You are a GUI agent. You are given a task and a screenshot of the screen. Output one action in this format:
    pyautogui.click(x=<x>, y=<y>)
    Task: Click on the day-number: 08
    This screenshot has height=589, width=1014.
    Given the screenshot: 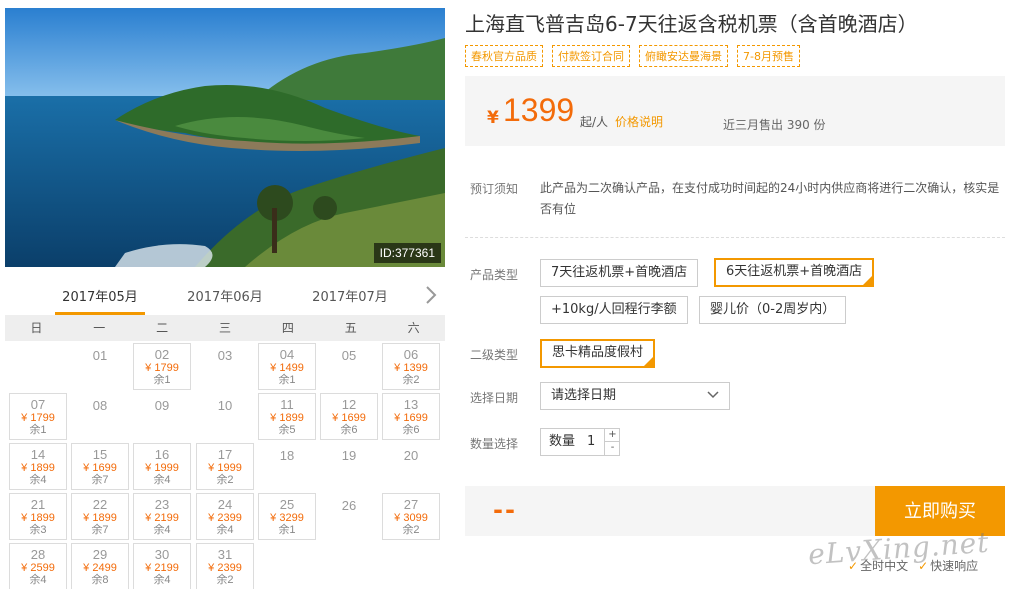 What is the action you would take?
    pyautogui.click(x=100, y=405)
    